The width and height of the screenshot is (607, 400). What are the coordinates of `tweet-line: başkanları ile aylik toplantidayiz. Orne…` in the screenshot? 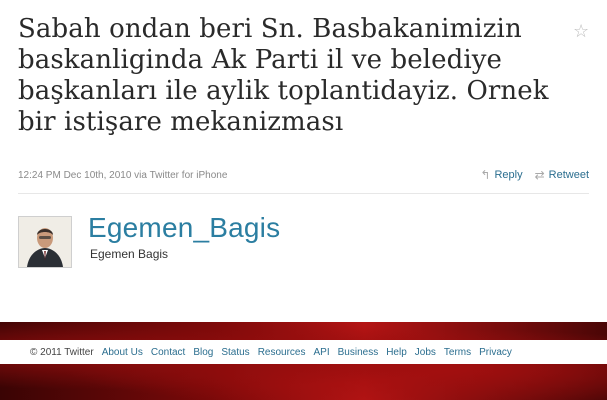 It's located at (283, 91).